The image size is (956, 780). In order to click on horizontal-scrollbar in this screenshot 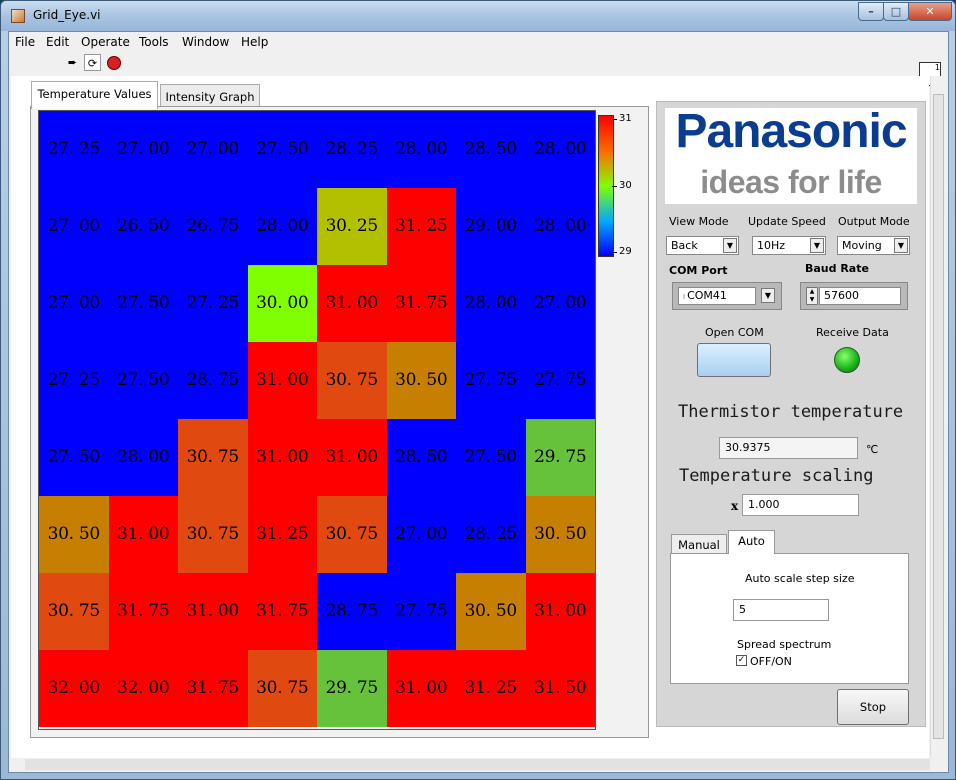, I will do `click(478, 765)`.